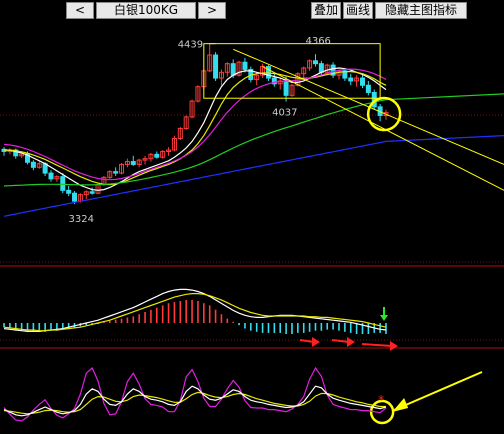 This screenshot has width=504, height=434. What do you see at coordinates (317, 41) in the screenshot?
I see `price-label: 4366` at bounding box center [317, 41].